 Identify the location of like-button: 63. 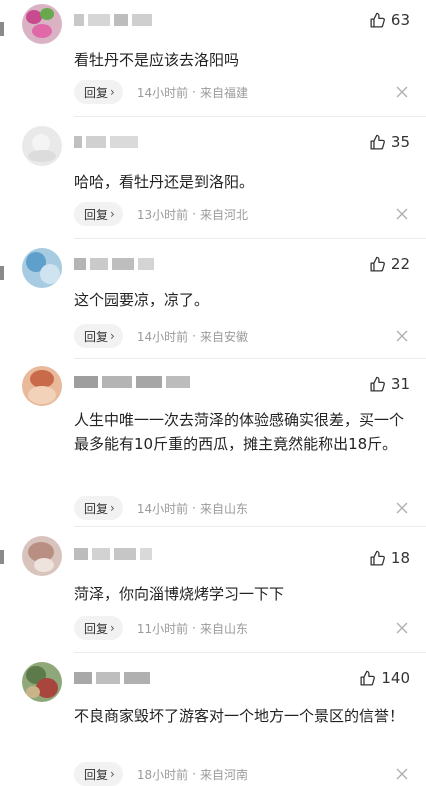
(389, 20).